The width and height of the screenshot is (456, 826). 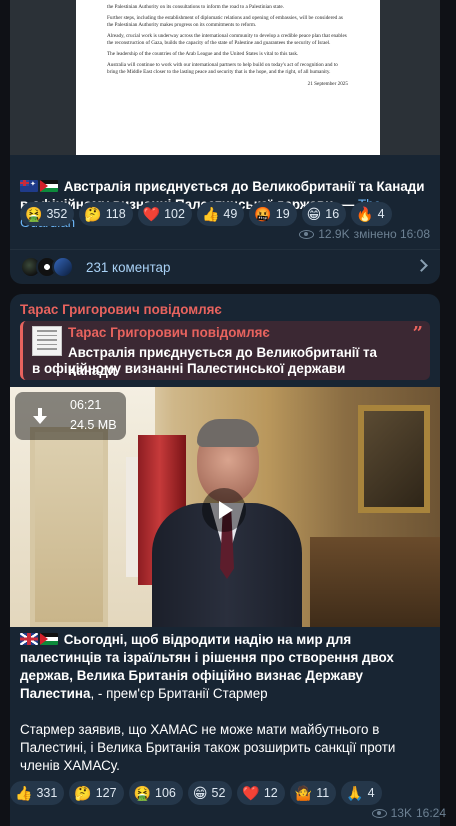 What do you see at coordinates (324, 214) in the screenshot?
I see `reaction-chip: 😁 16` at bounding box center [324, 214].